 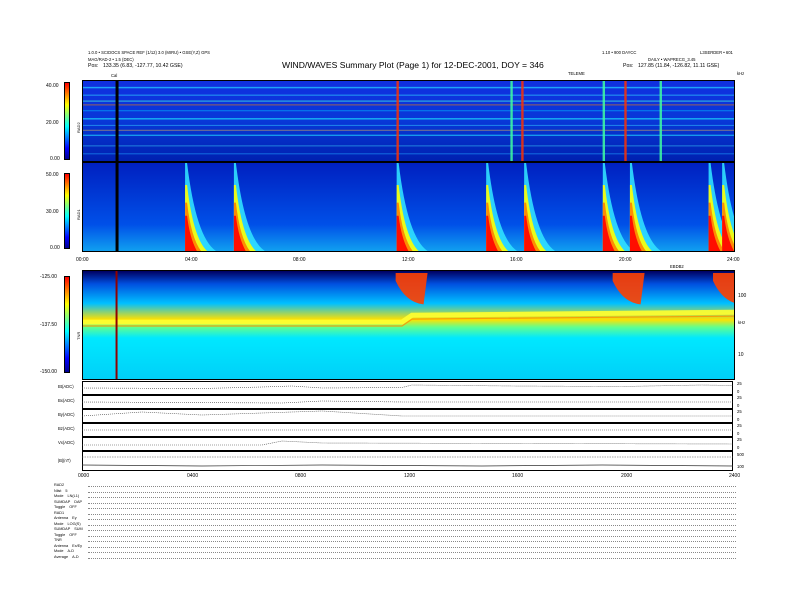 I want to click on bottom-time-tick-12: 1200, so click(x=410, y=476).